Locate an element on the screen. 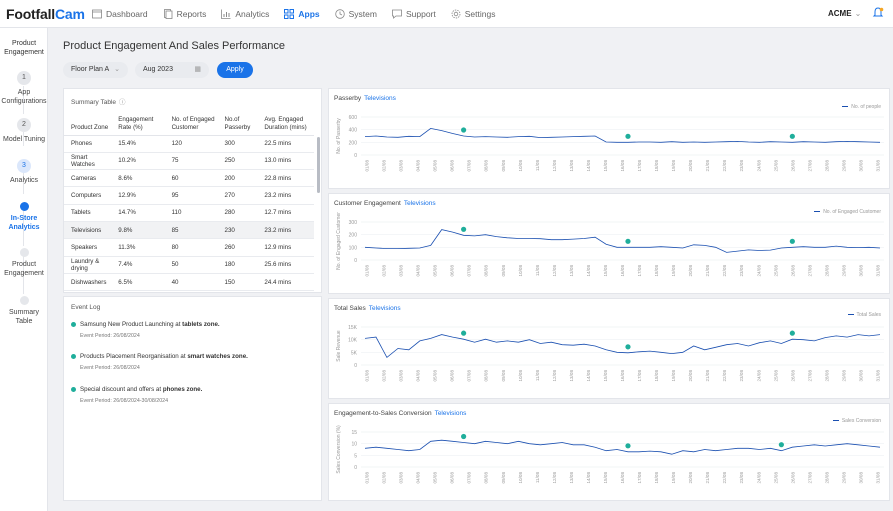  x-tick-label: 25/08 is located at coordinates (775, 271).